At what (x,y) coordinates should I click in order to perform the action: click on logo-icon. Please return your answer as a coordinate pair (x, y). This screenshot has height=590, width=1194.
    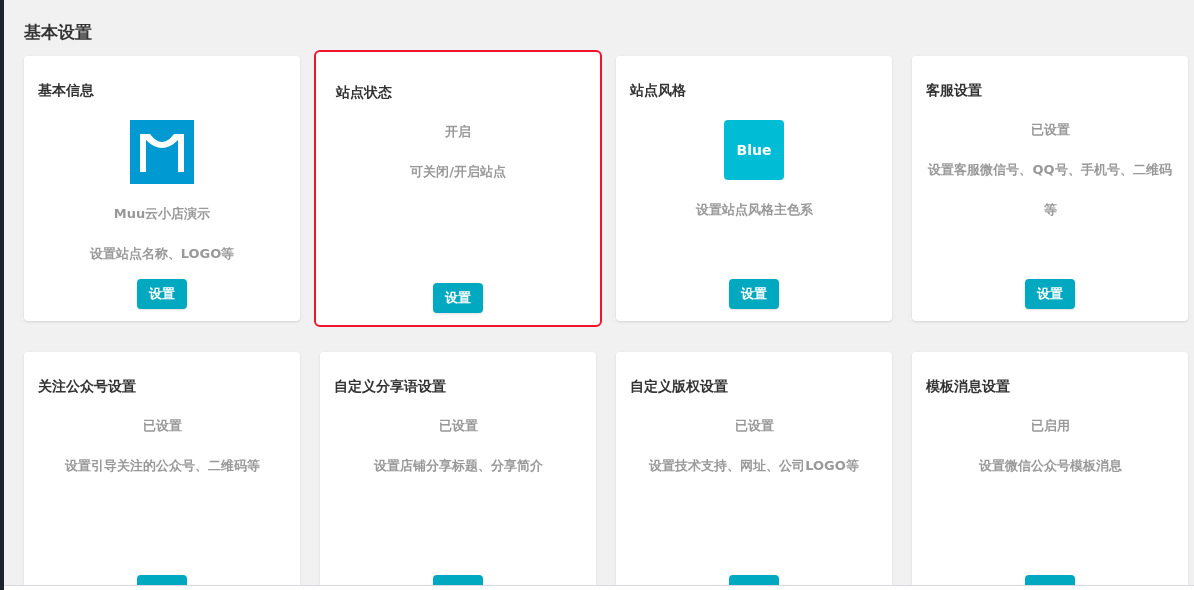
    Looking at the image, I should click on (162, 152).